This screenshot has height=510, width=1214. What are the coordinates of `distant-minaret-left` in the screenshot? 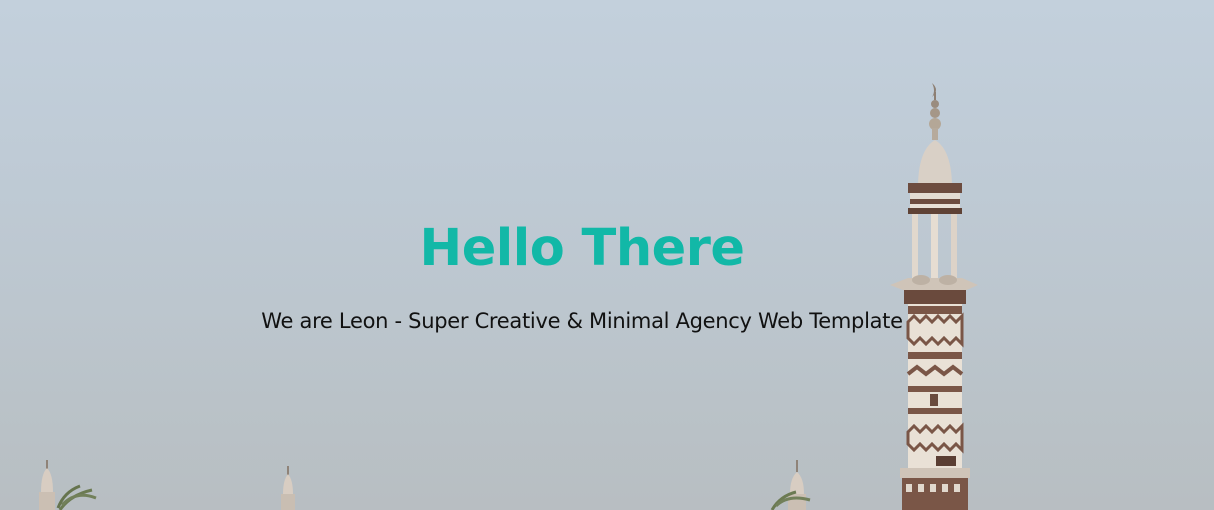 It's located at (47, 485).